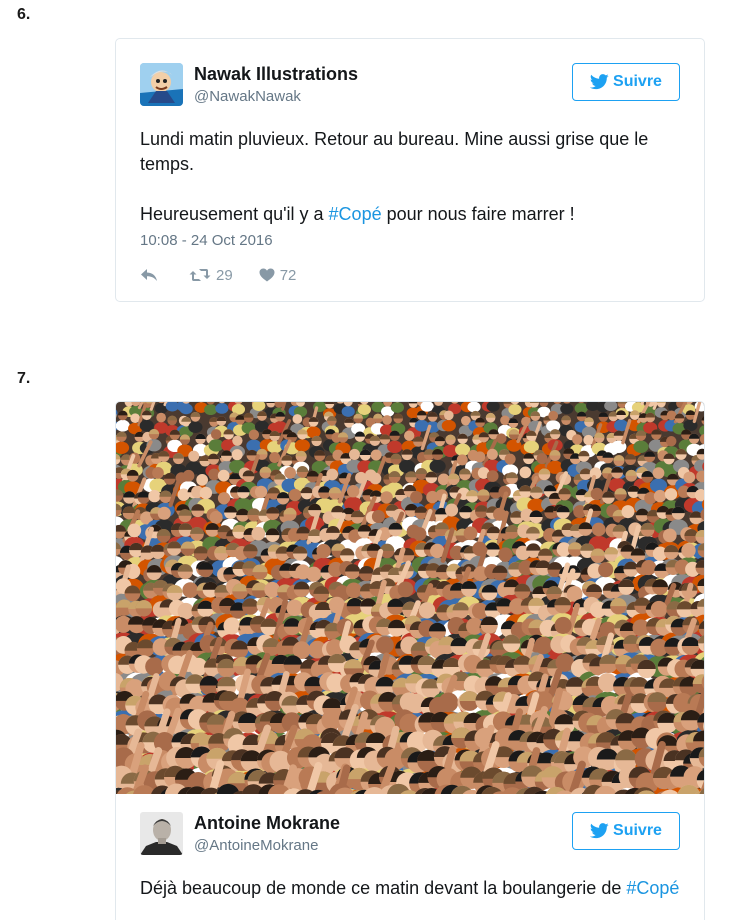 The width and height of the screenshot is (740, 920). I want to click on reply-button, so click(151, 275).